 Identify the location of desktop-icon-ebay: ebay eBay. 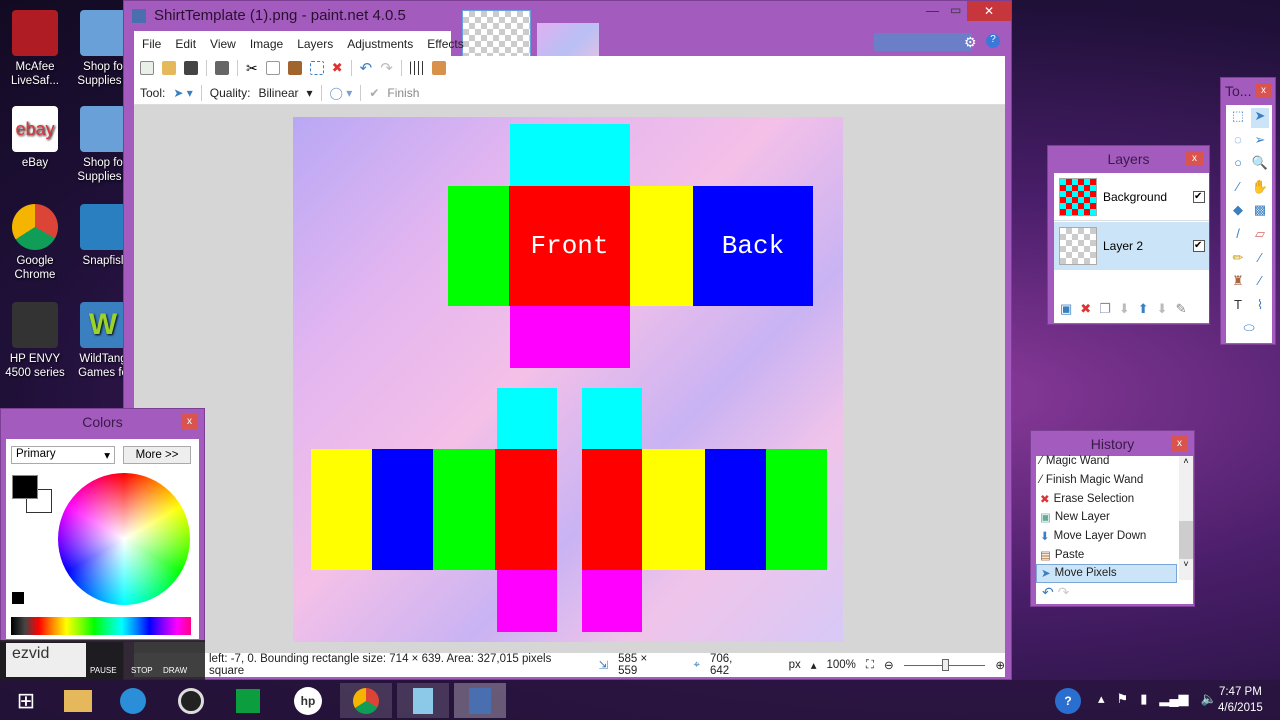
(35, 138).